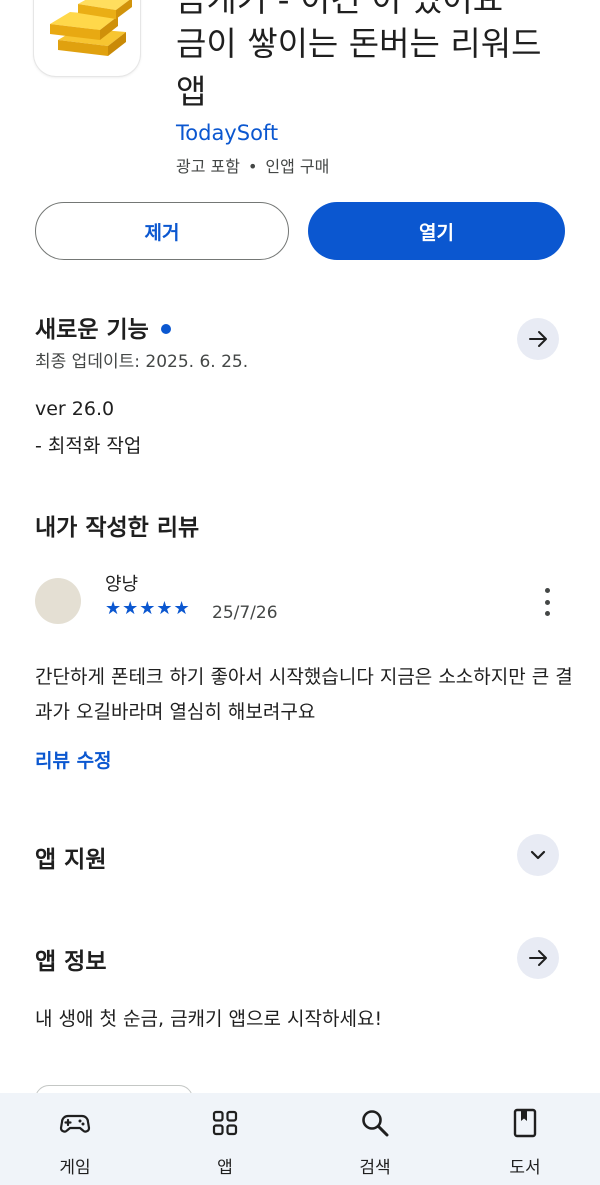  I want to click on app-info-title: 앱 정보, so click(71, 959).